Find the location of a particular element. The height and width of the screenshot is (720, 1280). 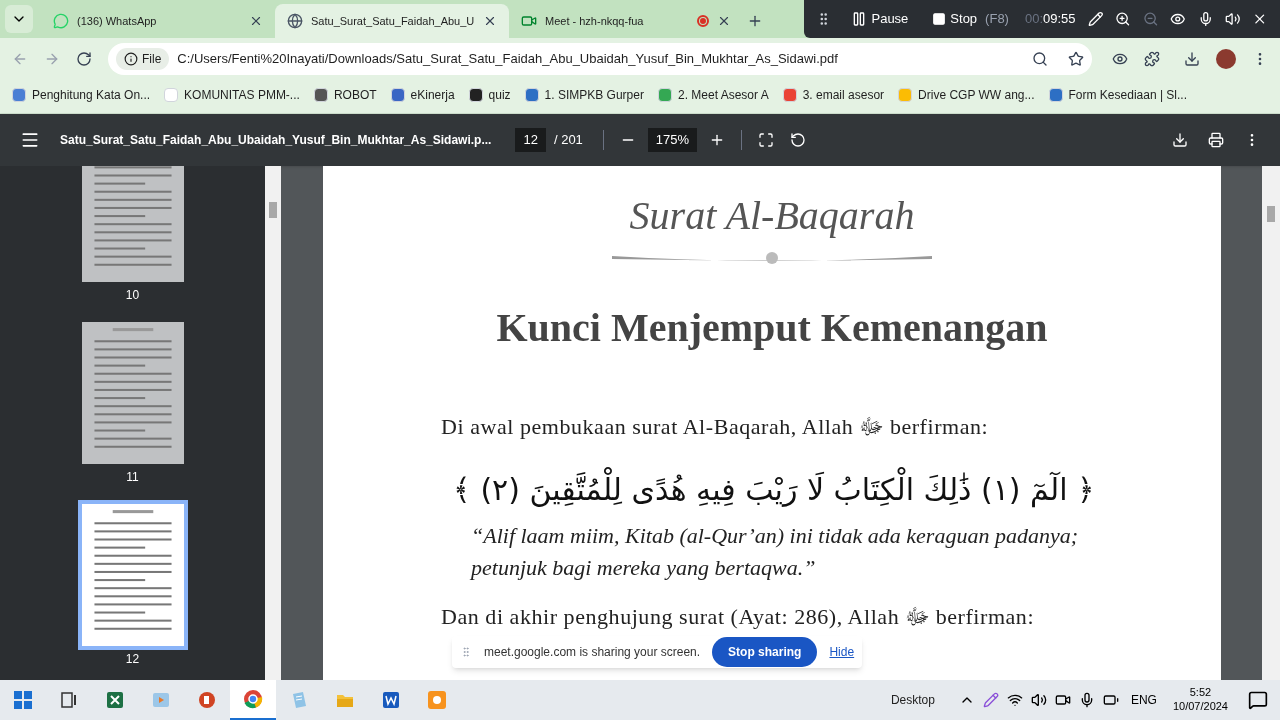

menu-icon is located at coordinates (30, 140).